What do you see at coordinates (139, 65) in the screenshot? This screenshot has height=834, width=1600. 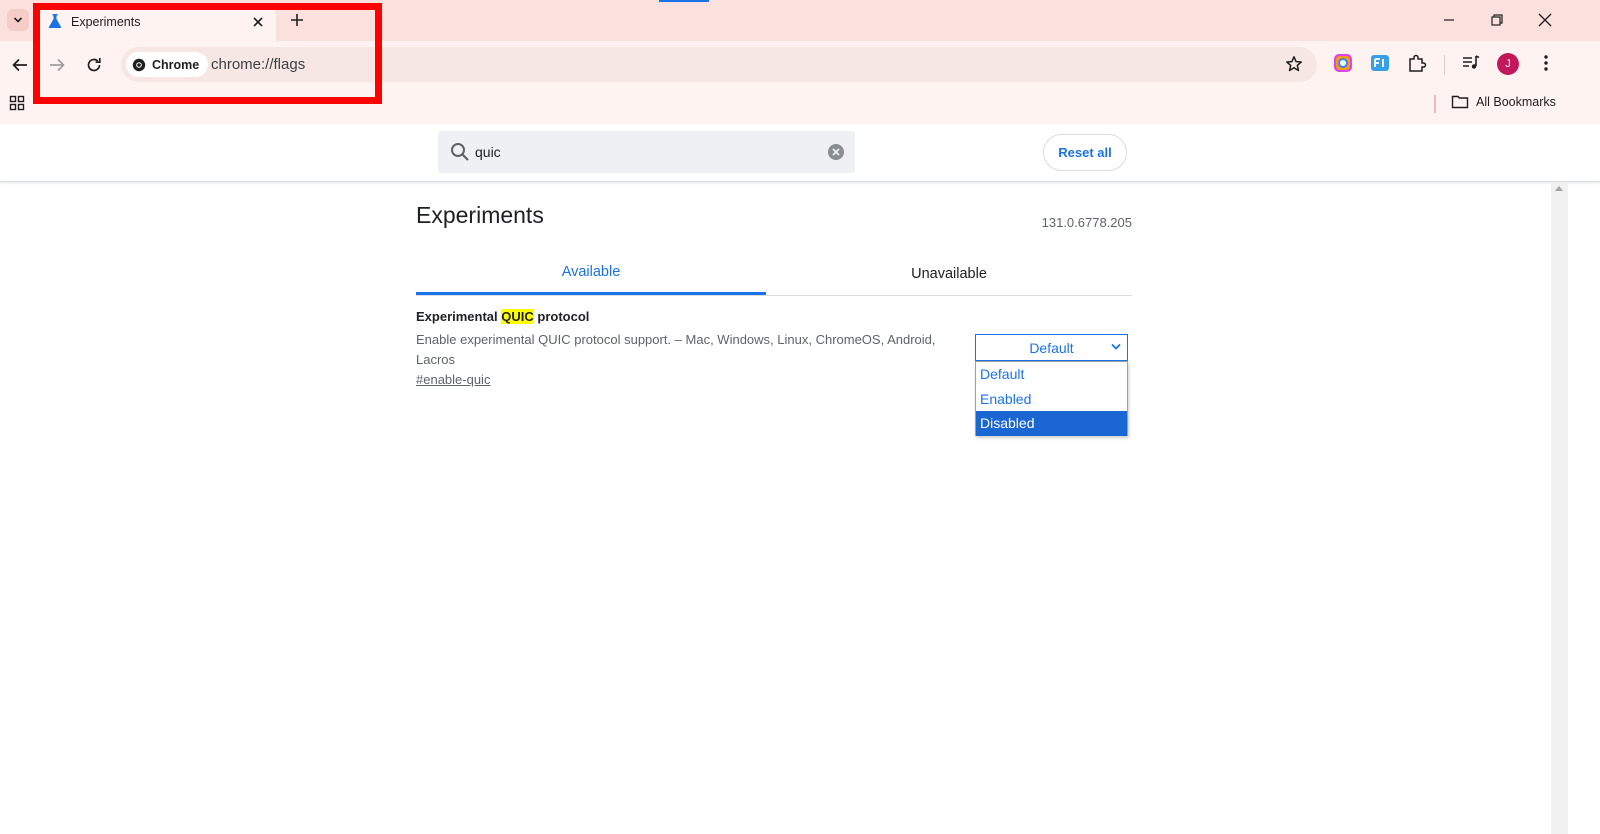 I see `chrome-logo-icon` at bounding box center [139, 65].